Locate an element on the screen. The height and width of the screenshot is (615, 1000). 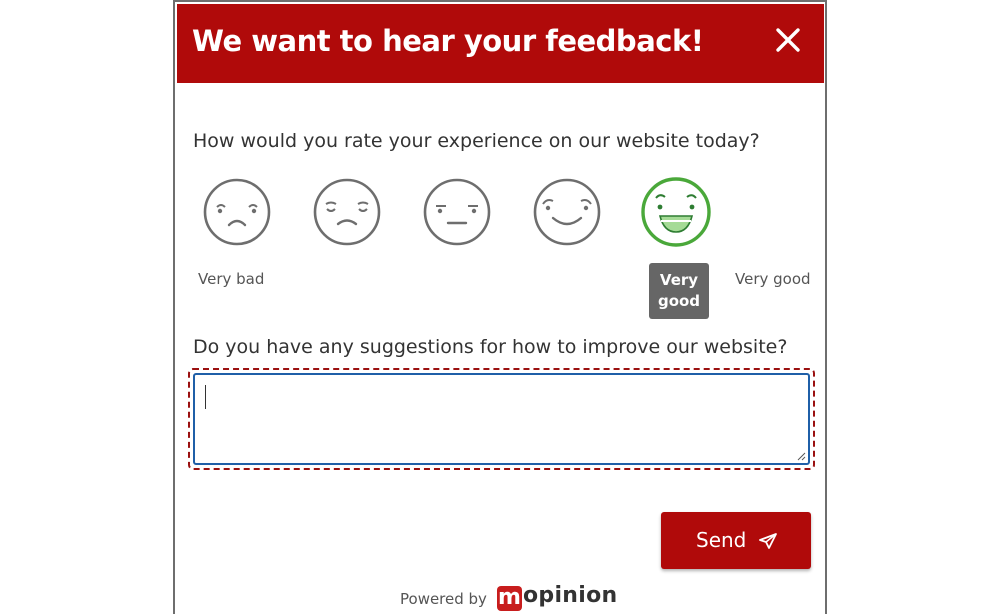
close-button is located at coordinates (788, 40).